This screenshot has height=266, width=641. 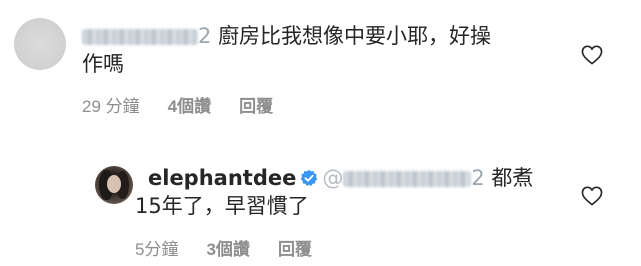 I want to click on comment-meta: 5分鐘 3個讚 回覆, so click(x=237, y=247).